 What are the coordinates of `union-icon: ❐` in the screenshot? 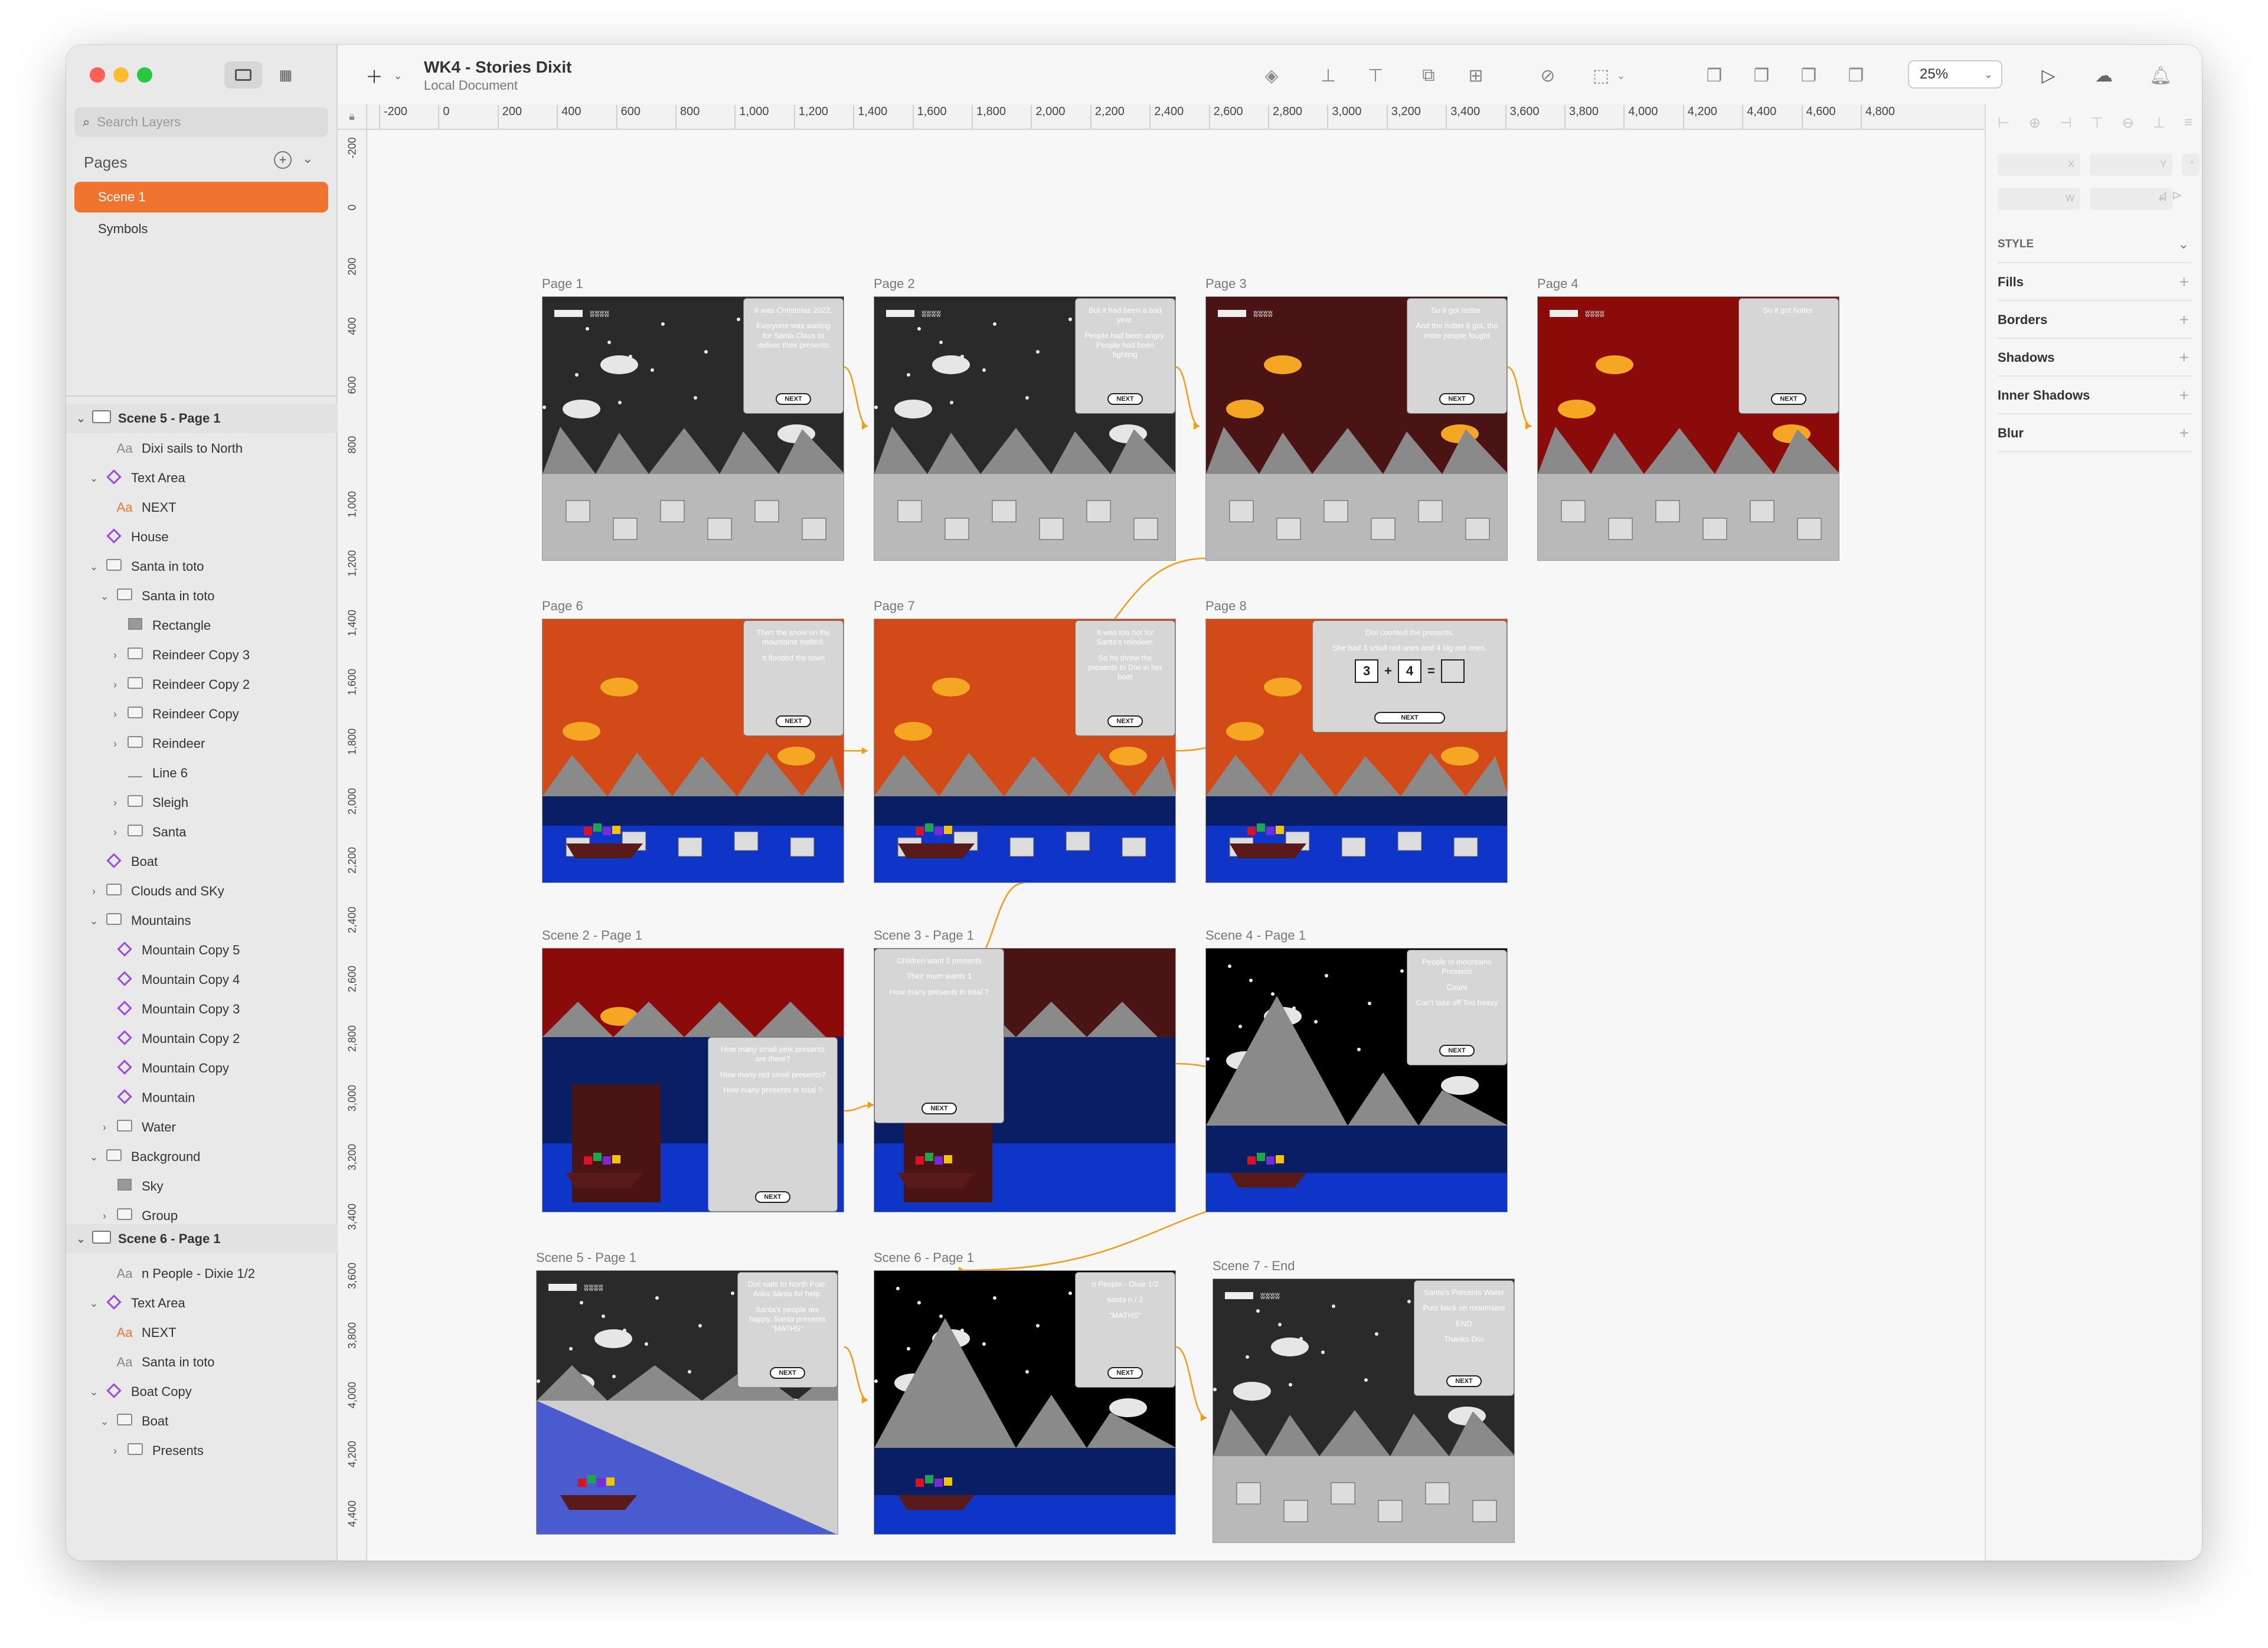 It's located at (1714, 76).